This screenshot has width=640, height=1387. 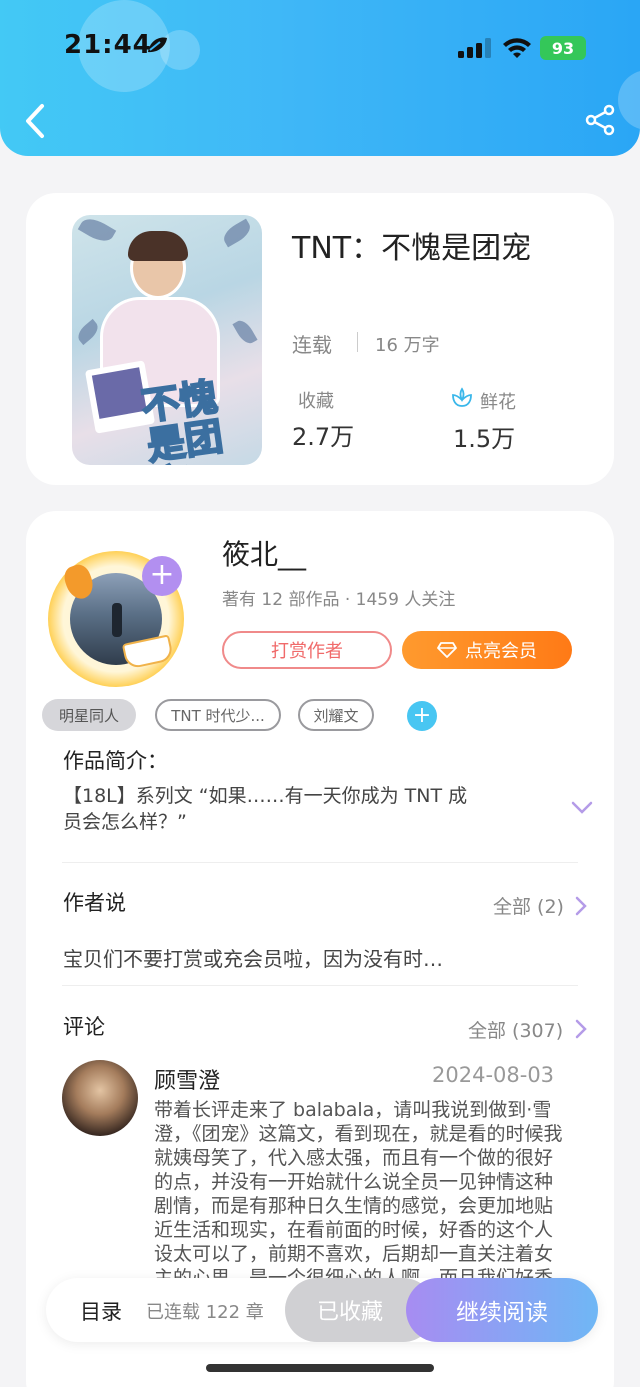 I want to click on book-word-count: 16 万字, so click(x=407, y=345).